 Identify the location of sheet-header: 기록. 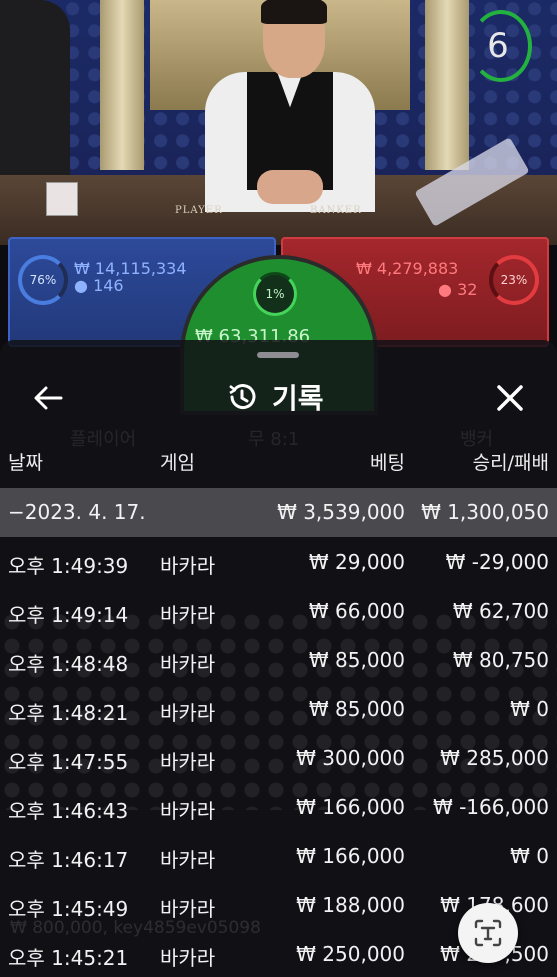
(278, 395).